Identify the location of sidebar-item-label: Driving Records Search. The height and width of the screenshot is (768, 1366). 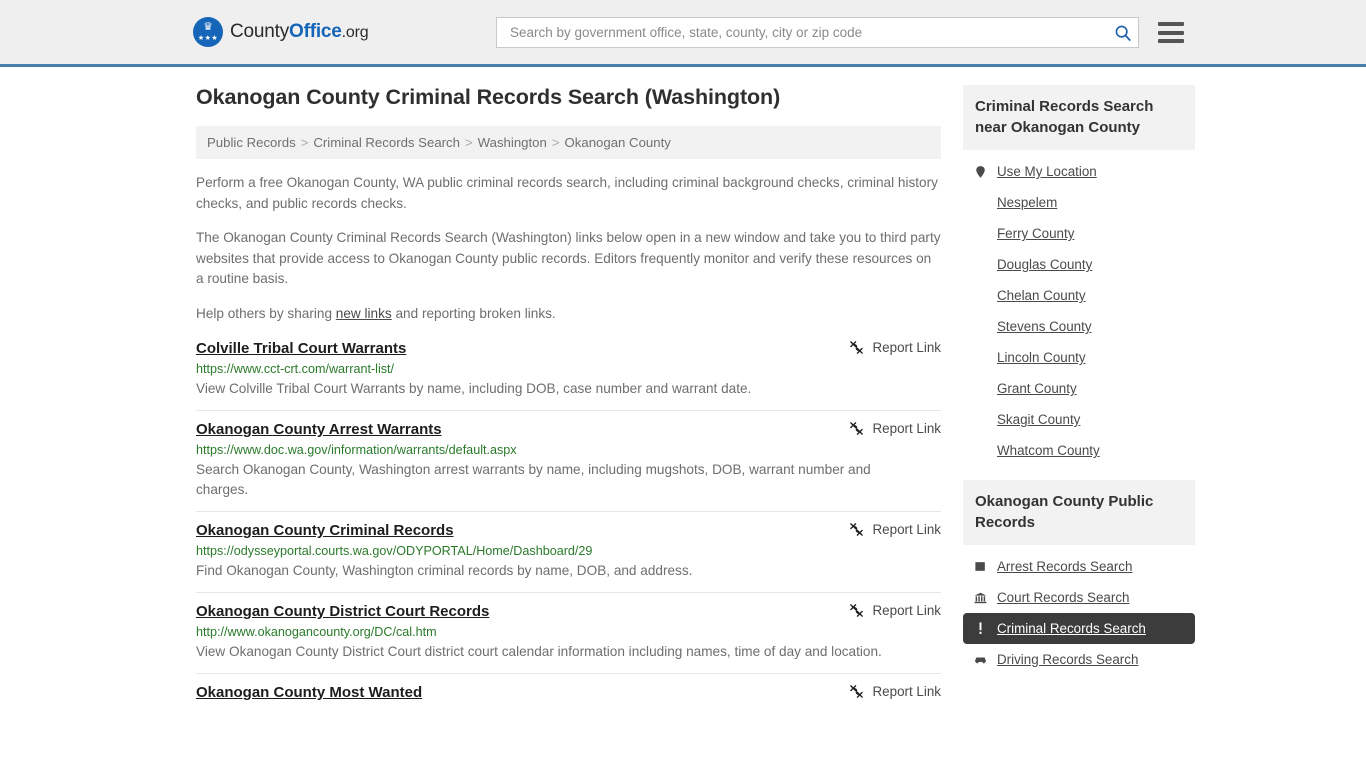
(1067, 659).